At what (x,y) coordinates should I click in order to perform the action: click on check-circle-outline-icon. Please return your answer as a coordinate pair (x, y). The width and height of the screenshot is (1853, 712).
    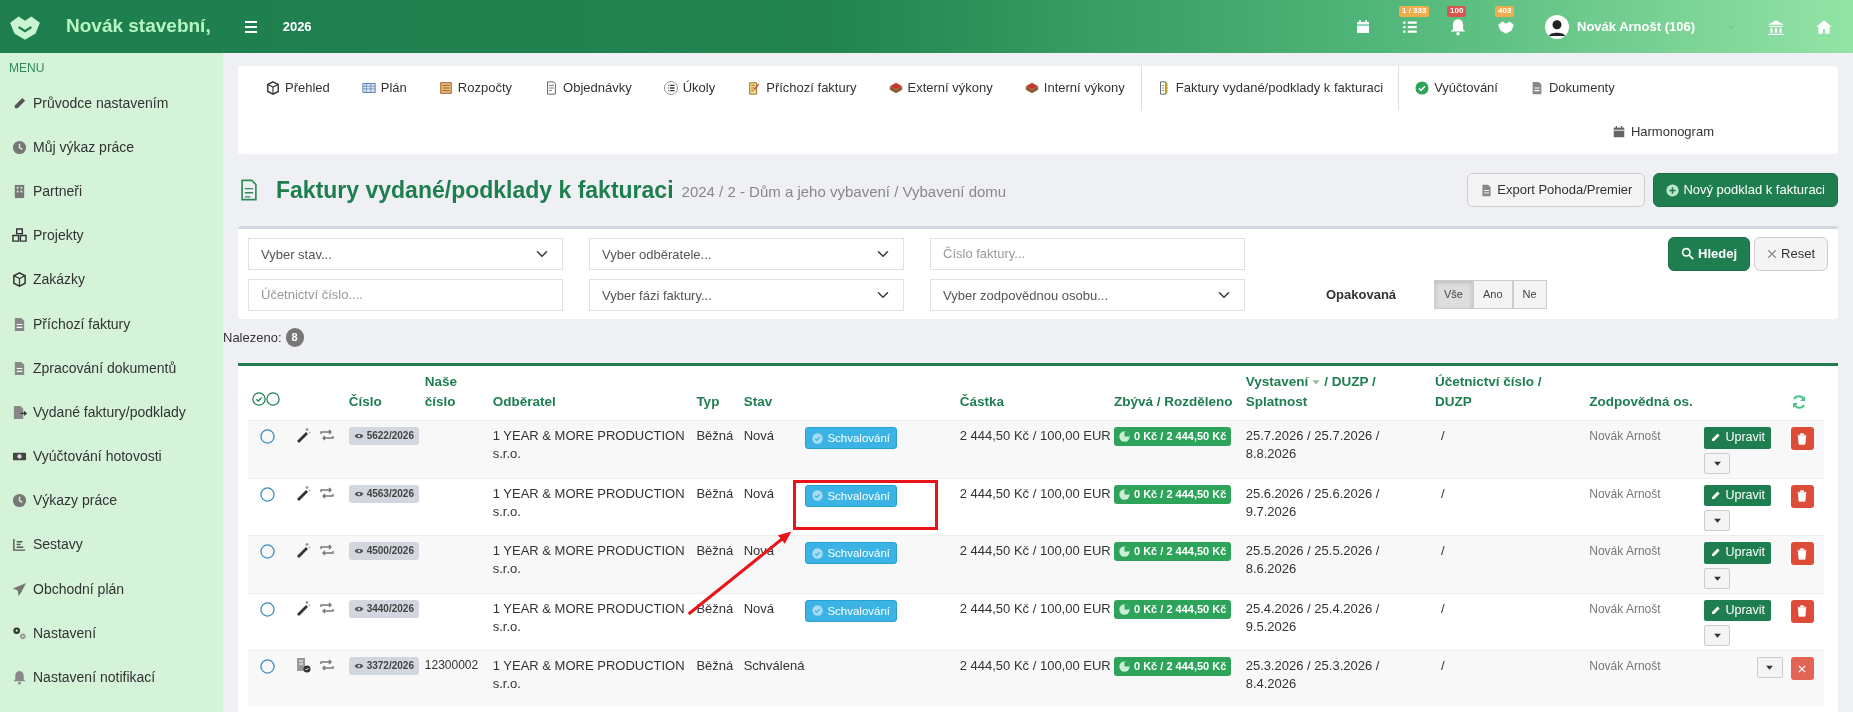
    Looking at the image, I should click on (259, 398).